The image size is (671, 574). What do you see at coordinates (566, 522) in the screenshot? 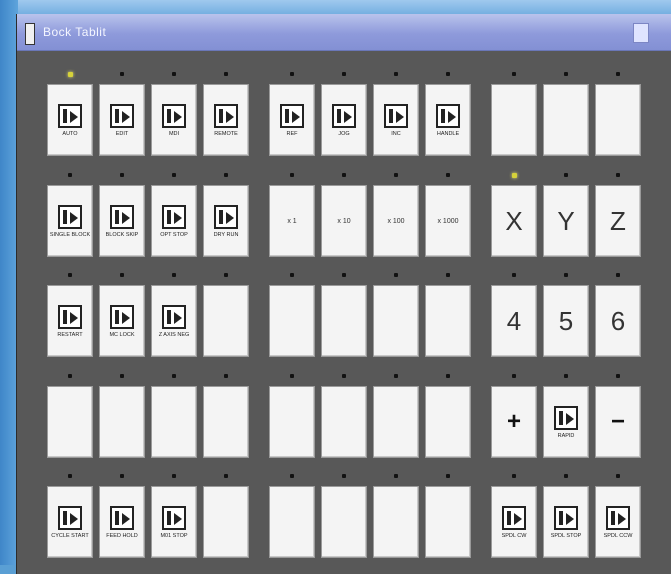
I see `key-spdl-stop-button: SPDL STOP` at bounding box center [566, 522].